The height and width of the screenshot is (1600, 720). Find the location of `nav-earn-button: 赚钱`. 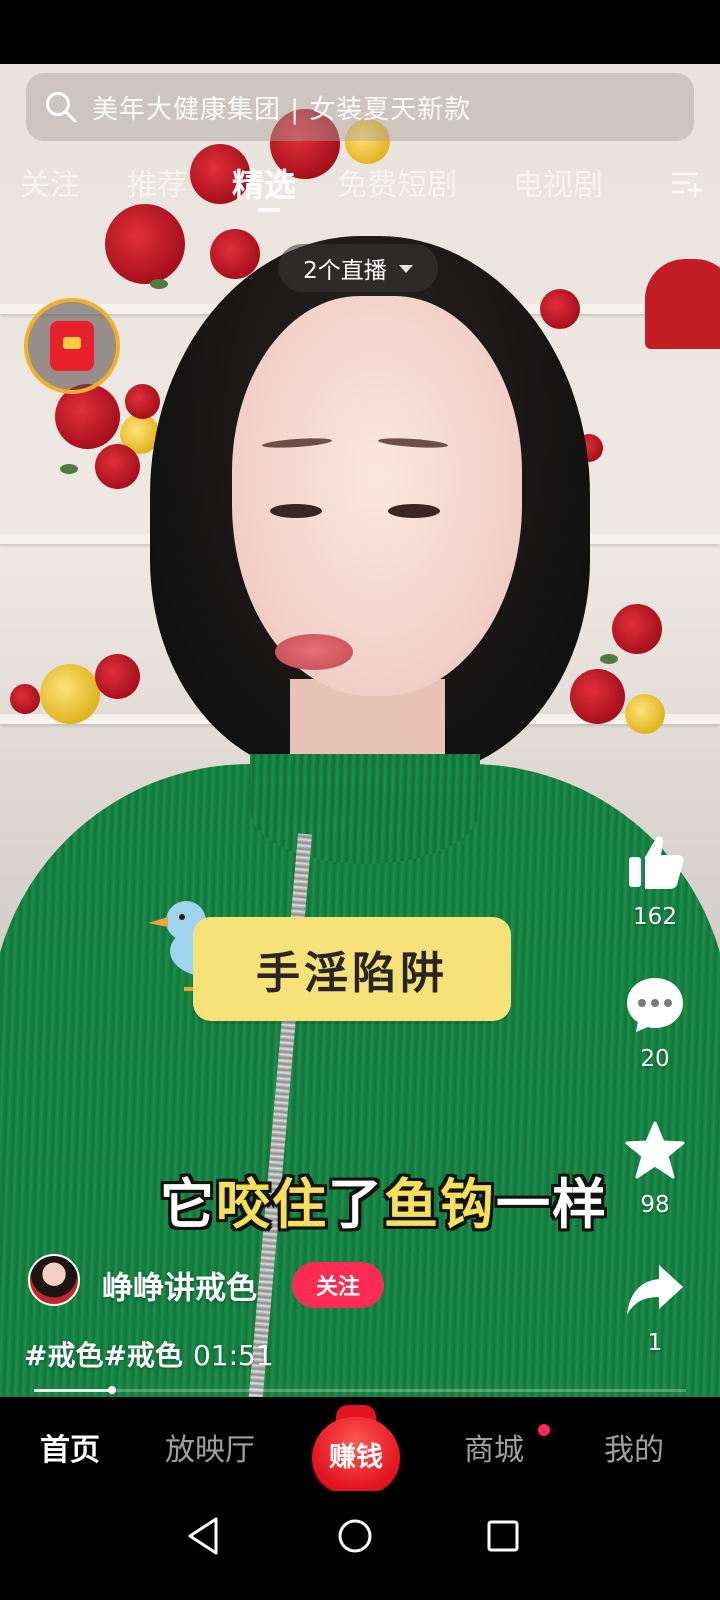

nav-earn-button: 赚钱 is located at coordinates (356, 1449).